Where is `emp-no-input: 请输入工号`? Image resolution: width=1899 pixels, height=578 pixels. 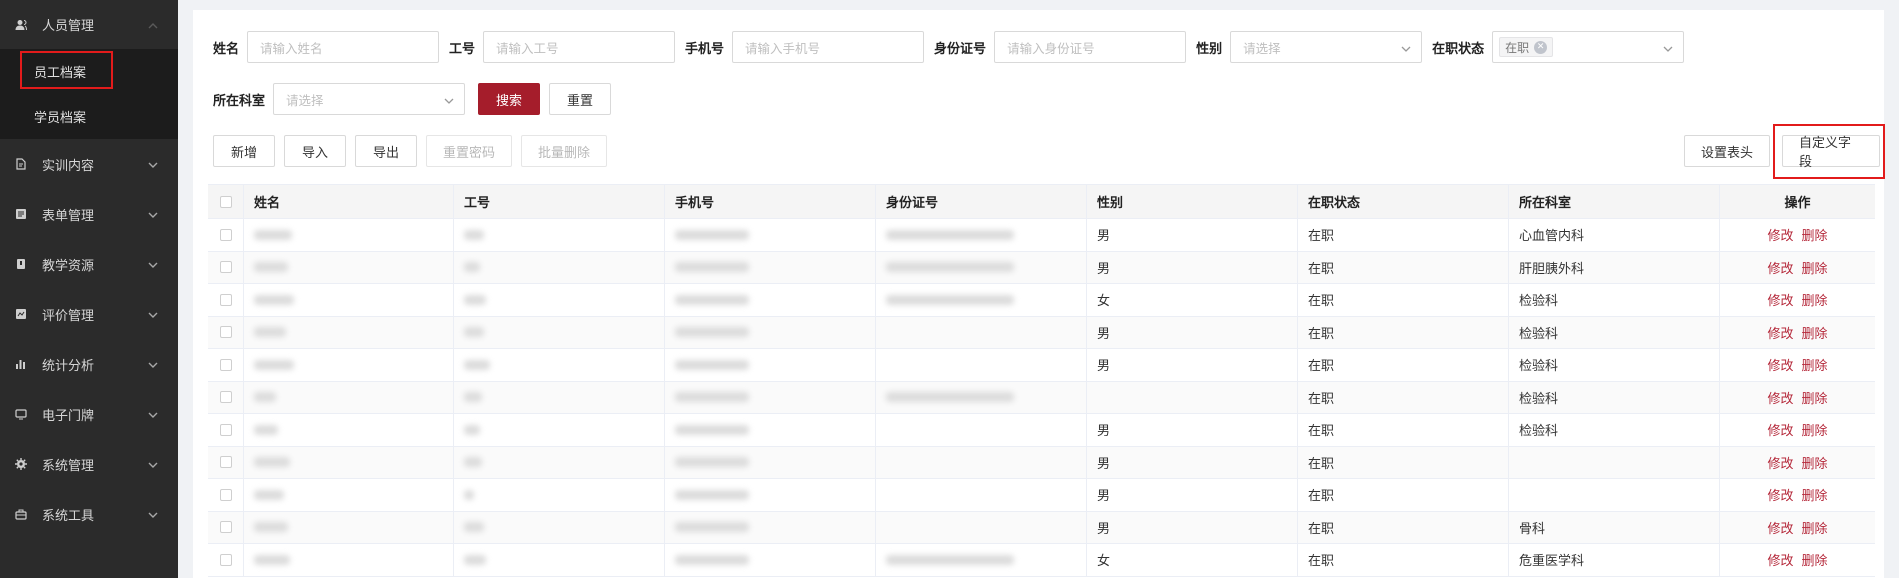 emp-no-input: 请输入工号 is located at coordinates (579, 47).